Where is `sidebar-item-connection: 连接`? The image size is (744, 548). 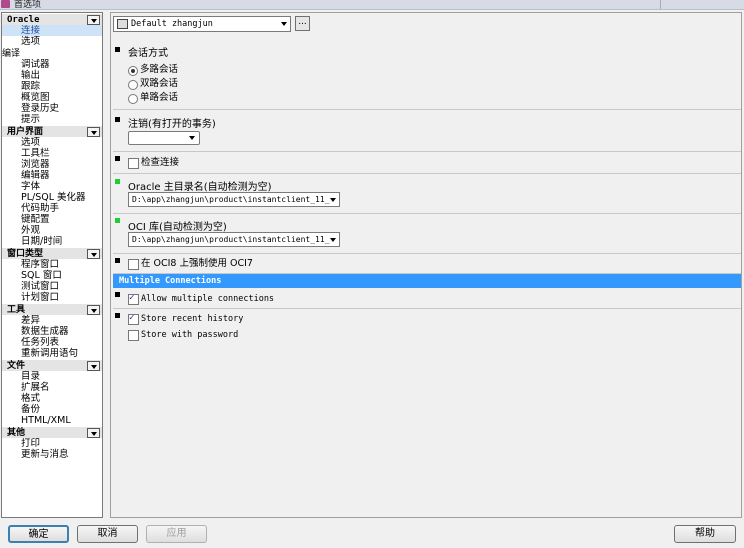
sidebar-item-connection: 连接 is located at coordinates (52, 30).